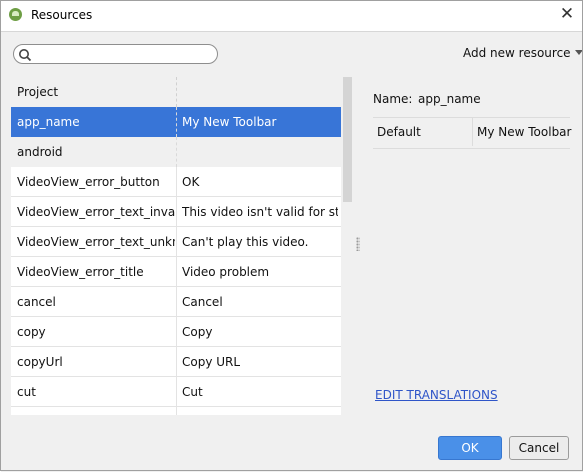 The image size is (584, 472). What do you see at coordinates (96, 411) in the screenshot?
I see `resource-name` at bounding box center [96, 411].